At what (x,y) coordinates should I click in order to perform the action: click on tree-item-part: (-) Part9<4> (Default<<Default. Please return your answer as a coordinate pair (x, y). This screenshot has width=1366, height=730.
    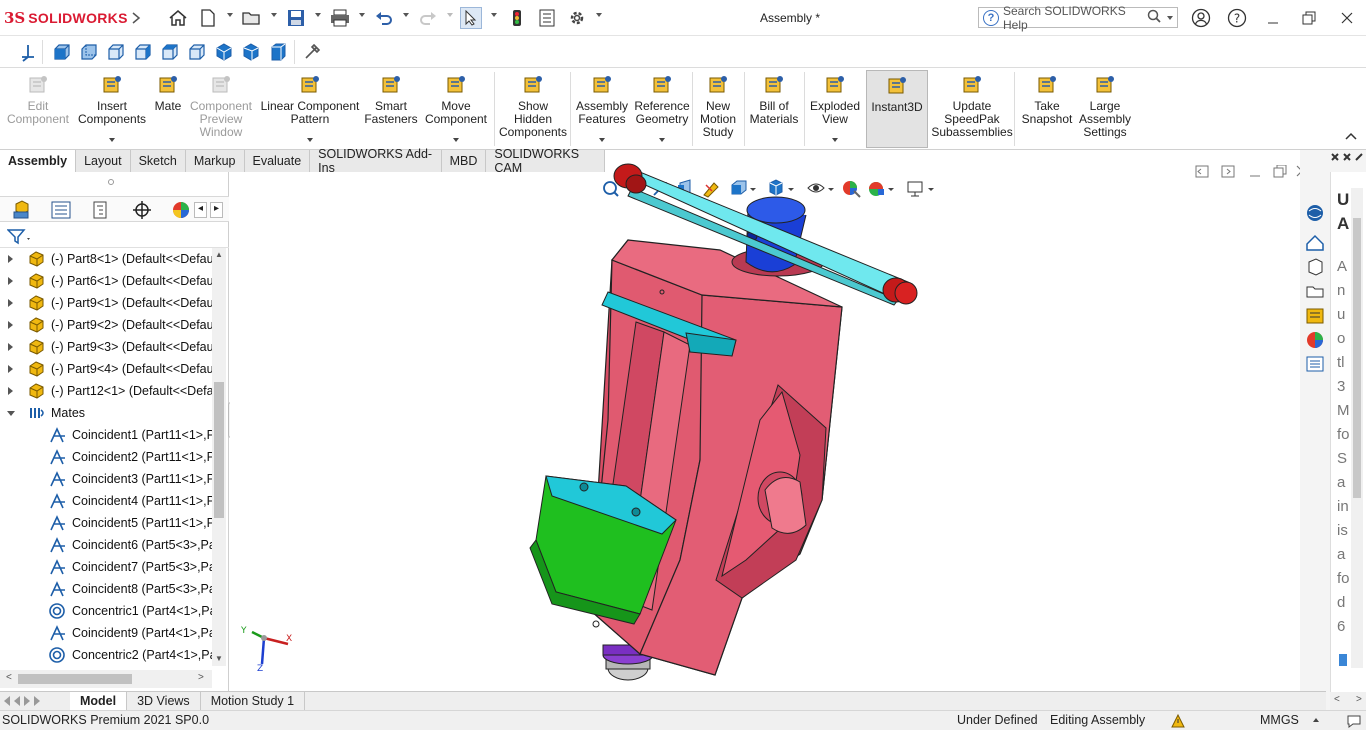
    Looking at the image, I should click on (106, 369).